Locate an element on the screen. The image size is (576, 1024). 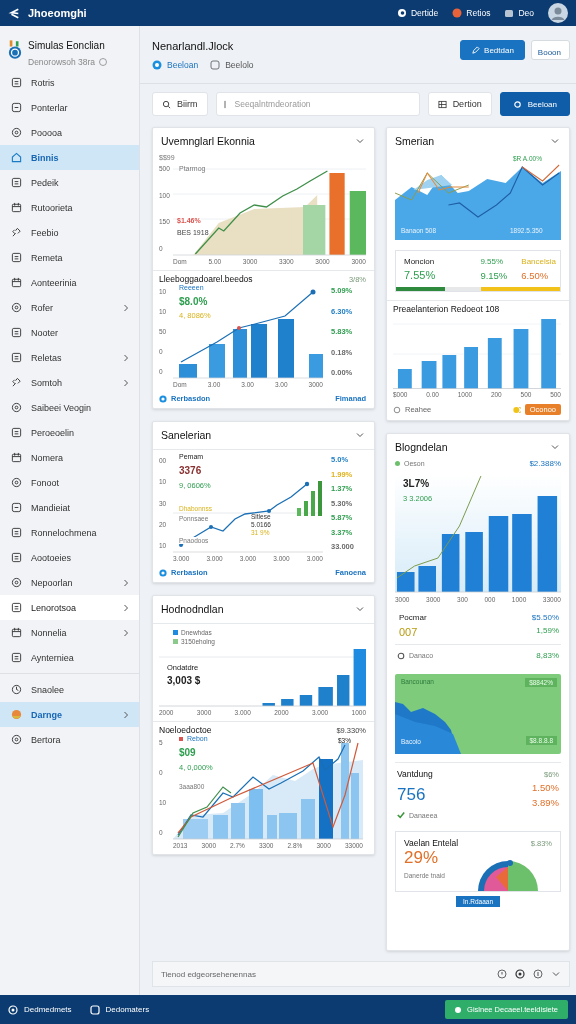
card-title: Sanelerian is located at coordinates (186, 435).